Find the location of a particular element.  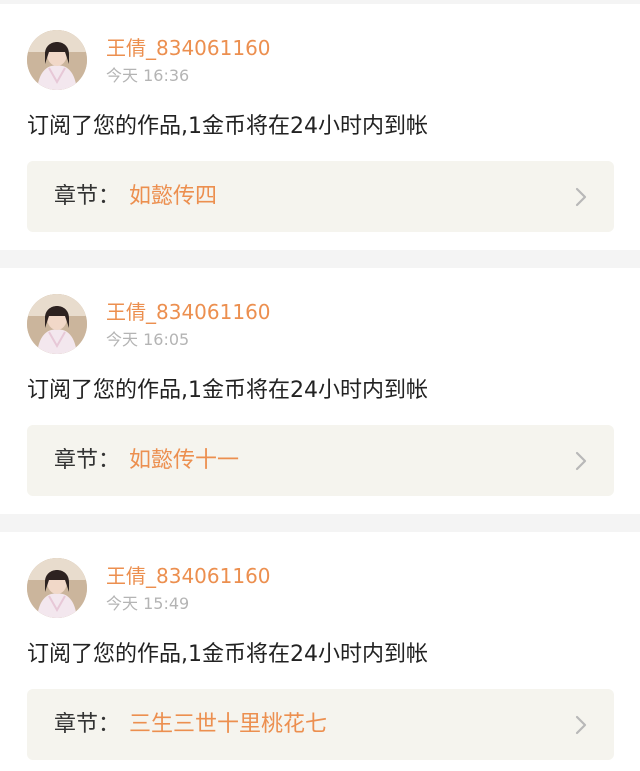

chapter-link: 章节： 如懿传四 is located at coordinates (320, 196).